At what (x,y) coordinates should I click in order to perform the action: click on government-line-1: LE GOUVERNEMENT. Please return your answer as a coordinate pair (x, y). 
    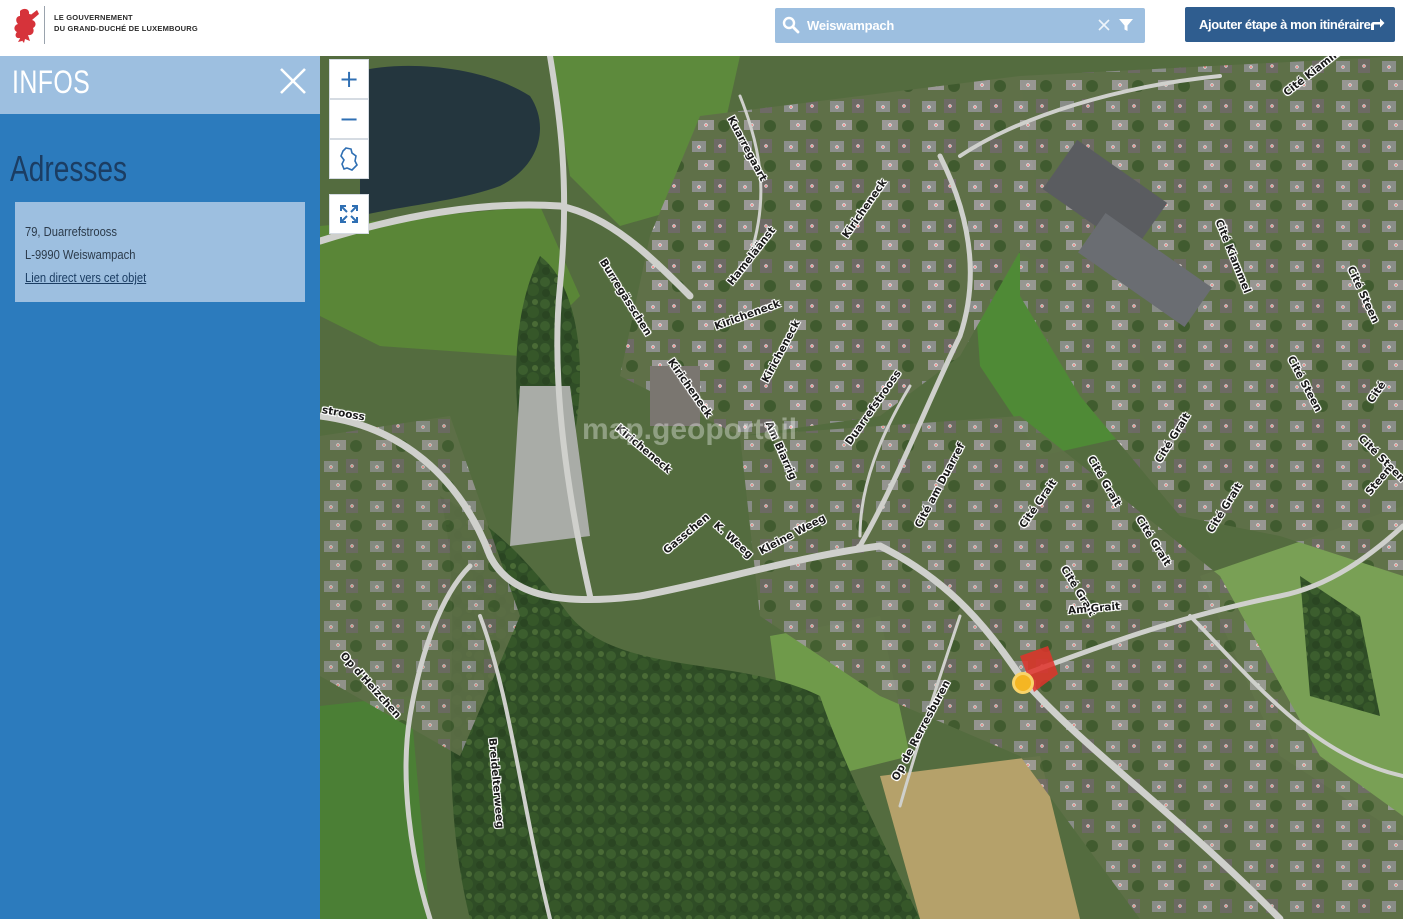
    Looking at the image, I should click on (93, 17).